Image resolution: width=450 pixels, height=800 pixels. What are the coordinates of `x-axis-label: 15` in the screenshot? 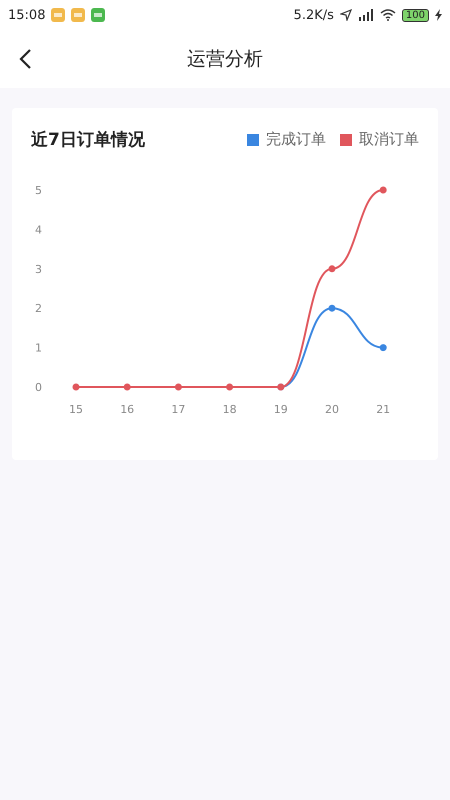 It's located at (76, 409).